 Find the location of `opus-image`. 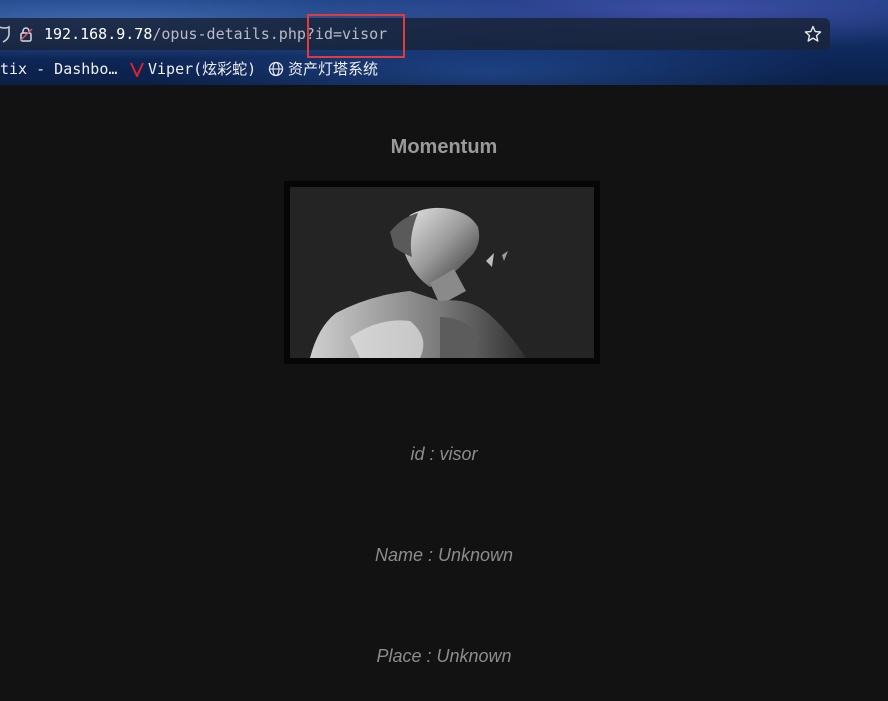

opus-image is located at coordinates (442, 272).